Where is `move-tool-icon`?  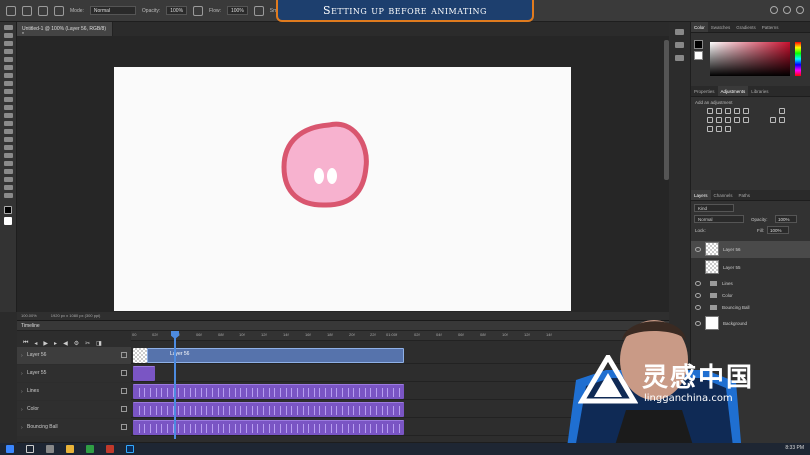
move-tool-icon is located at coordinates (8, 27).